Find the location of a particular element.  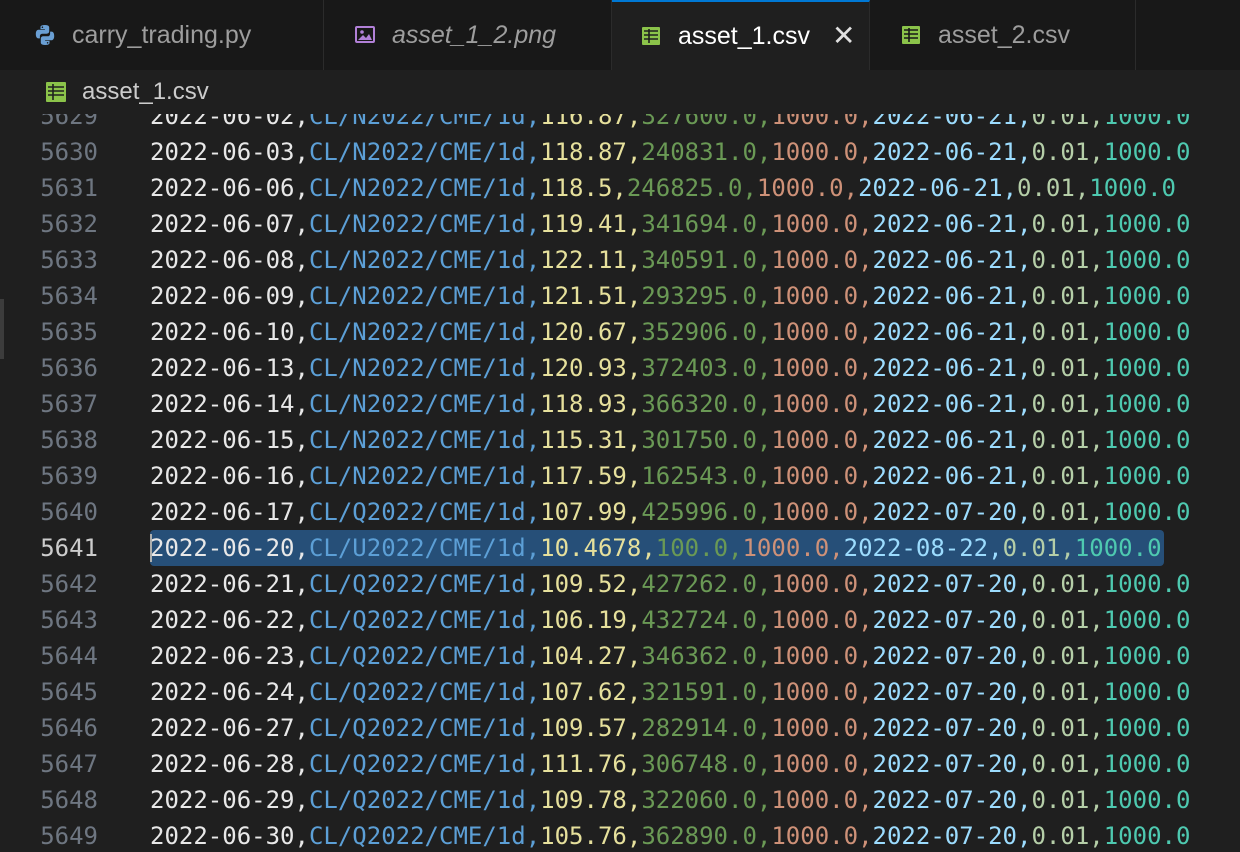

date-field: 2022-06-28 is located at coordinates (222, 764).